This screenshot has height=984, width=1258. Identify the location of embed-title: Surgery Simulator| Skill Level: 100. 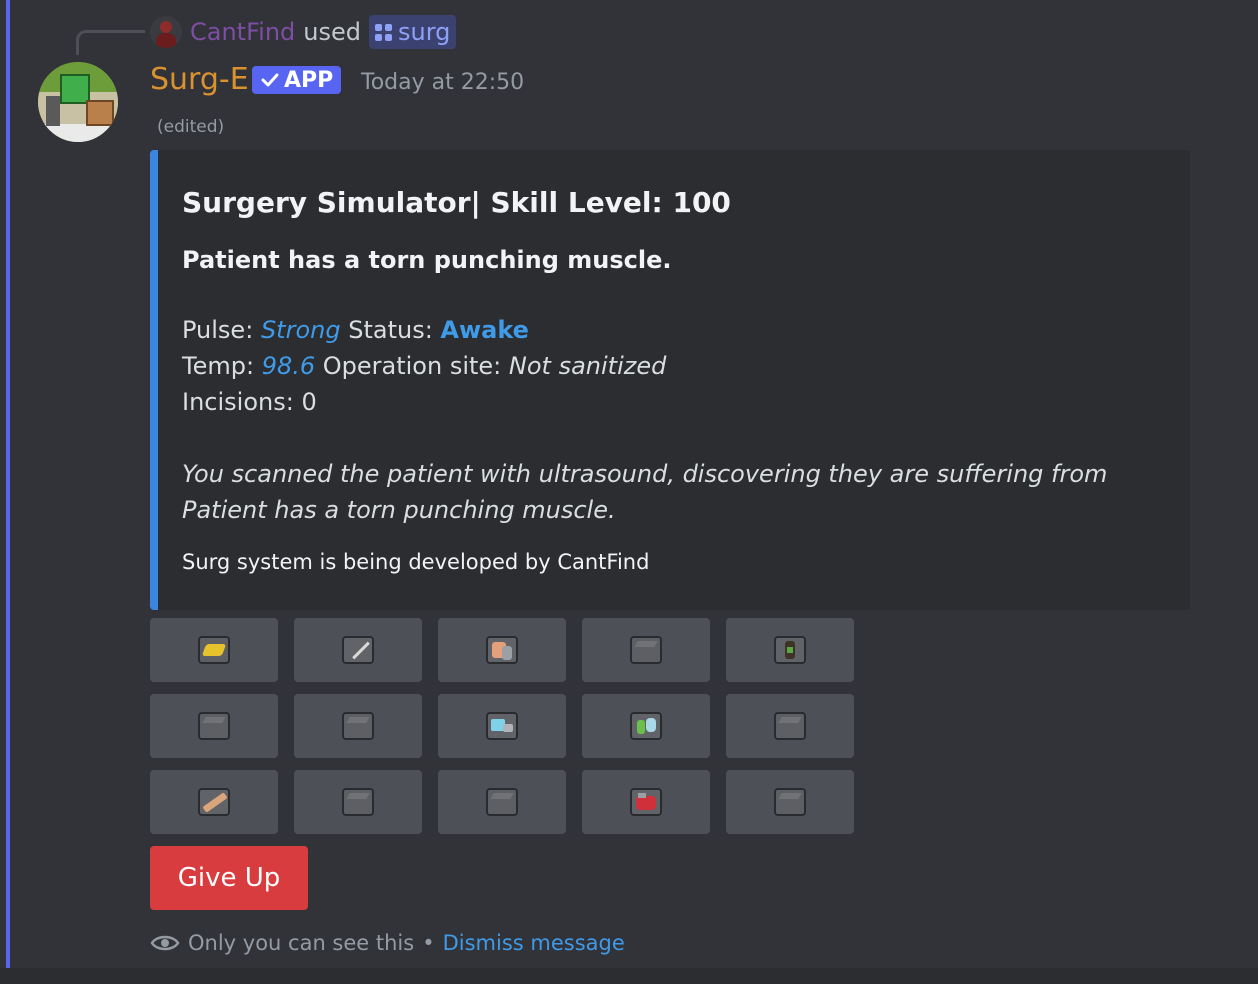
(456, 202).